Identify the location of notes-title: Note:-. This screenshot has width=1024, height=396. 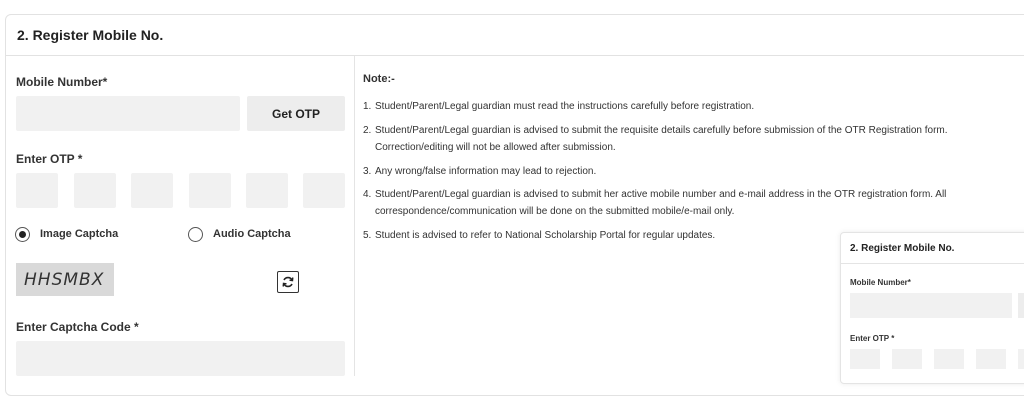
(379, 79).